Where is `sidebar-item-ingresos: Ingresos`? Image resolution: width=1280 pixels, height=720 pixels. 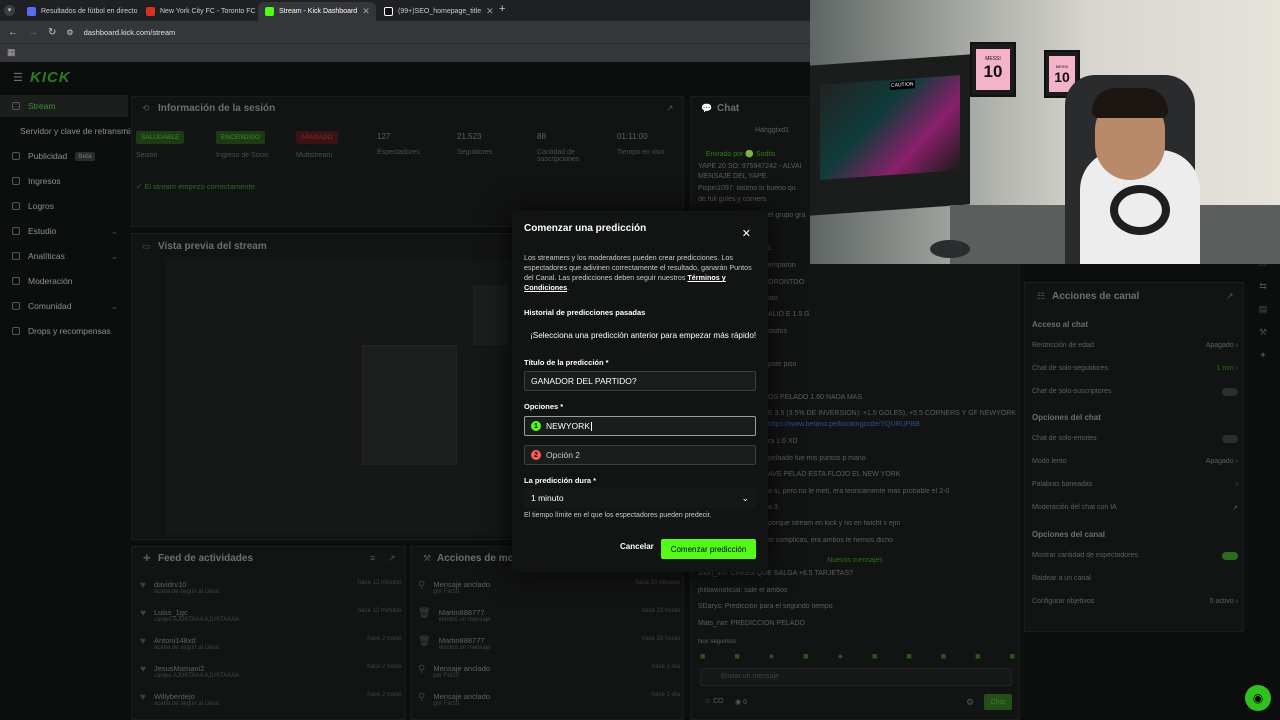 sidebar-item-ingresos: Ingresos is located at coordinates (64, 181).